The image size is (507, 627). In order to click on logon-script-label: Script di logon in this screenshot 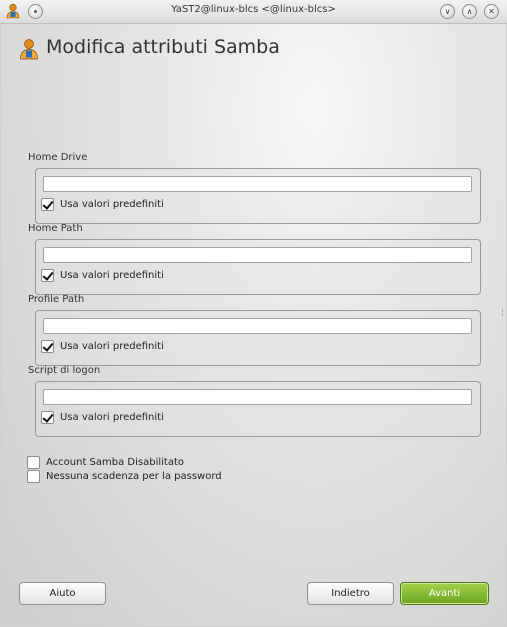, I will do `click(64, 370)`.